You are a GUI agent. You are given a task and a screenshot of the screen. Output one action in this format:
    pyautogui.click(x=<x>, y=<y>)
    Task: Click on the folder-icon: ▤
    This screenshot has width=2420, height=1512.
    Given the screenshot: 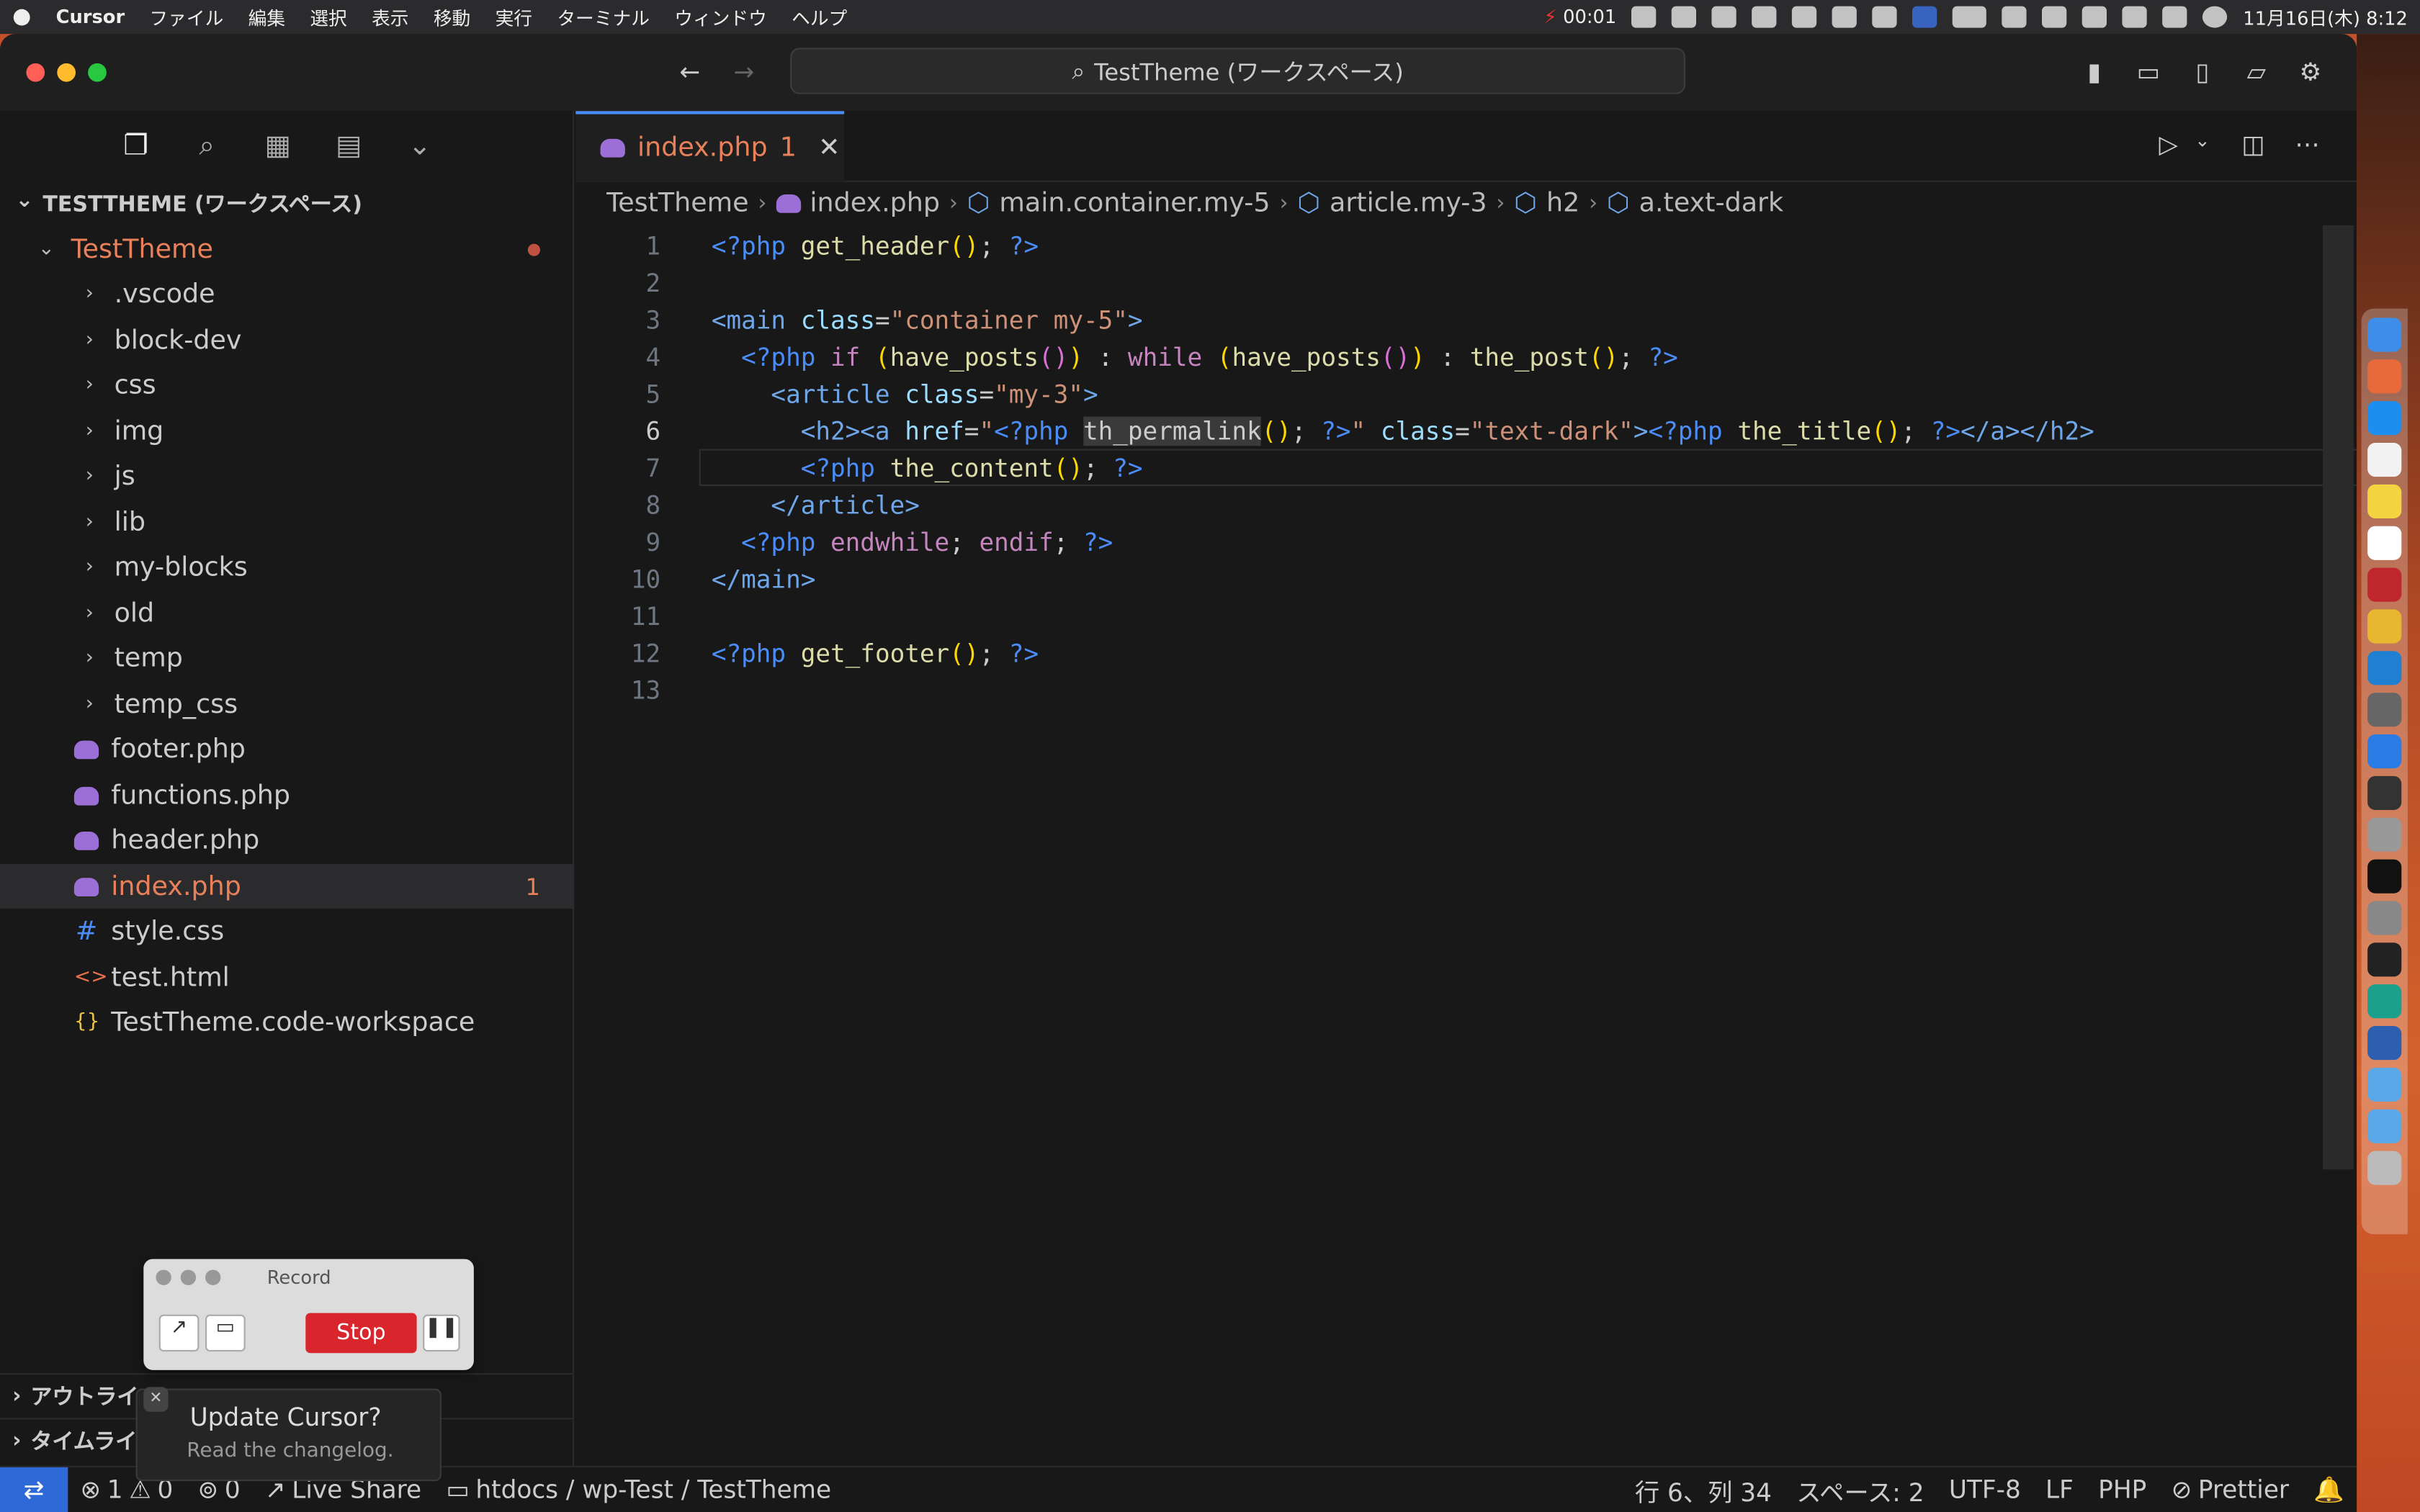 What is the action you would take?
    pyautogui.click(x=349, y=146)
    